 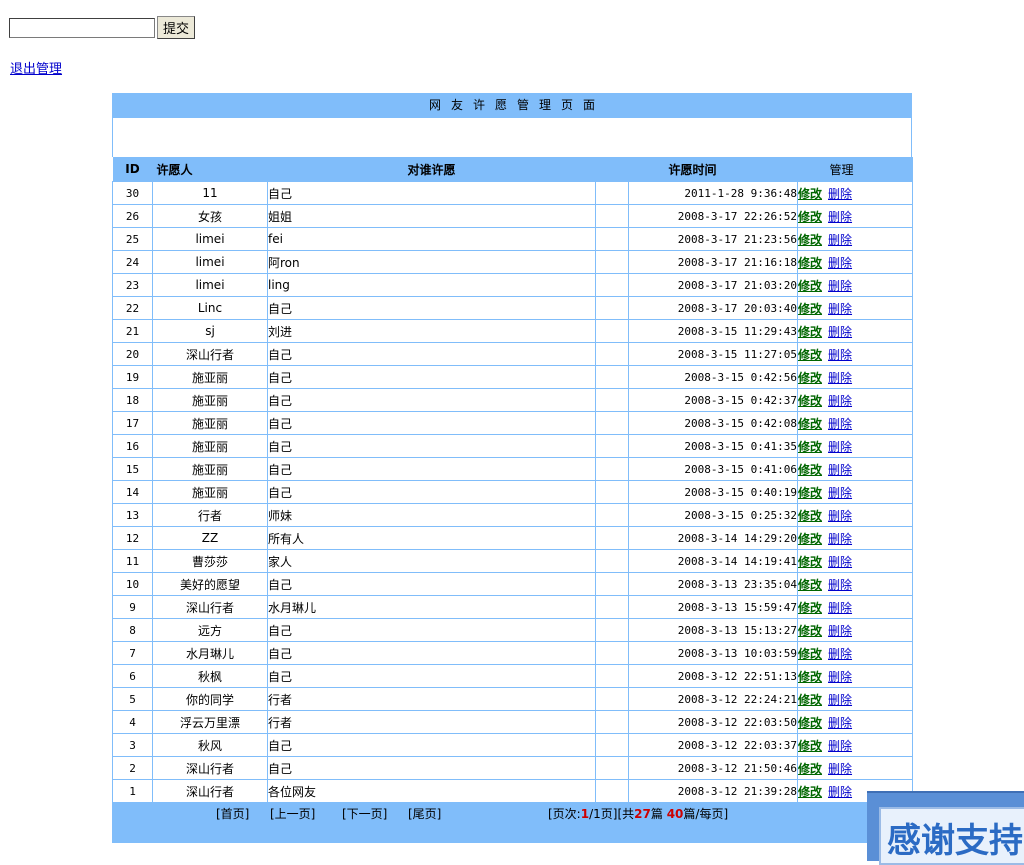 What do you see at coordinates (713, 446) in the screenshot?
I see `cell-time: 2008-3-15 0:41:35` at bounding box center [713, 446].